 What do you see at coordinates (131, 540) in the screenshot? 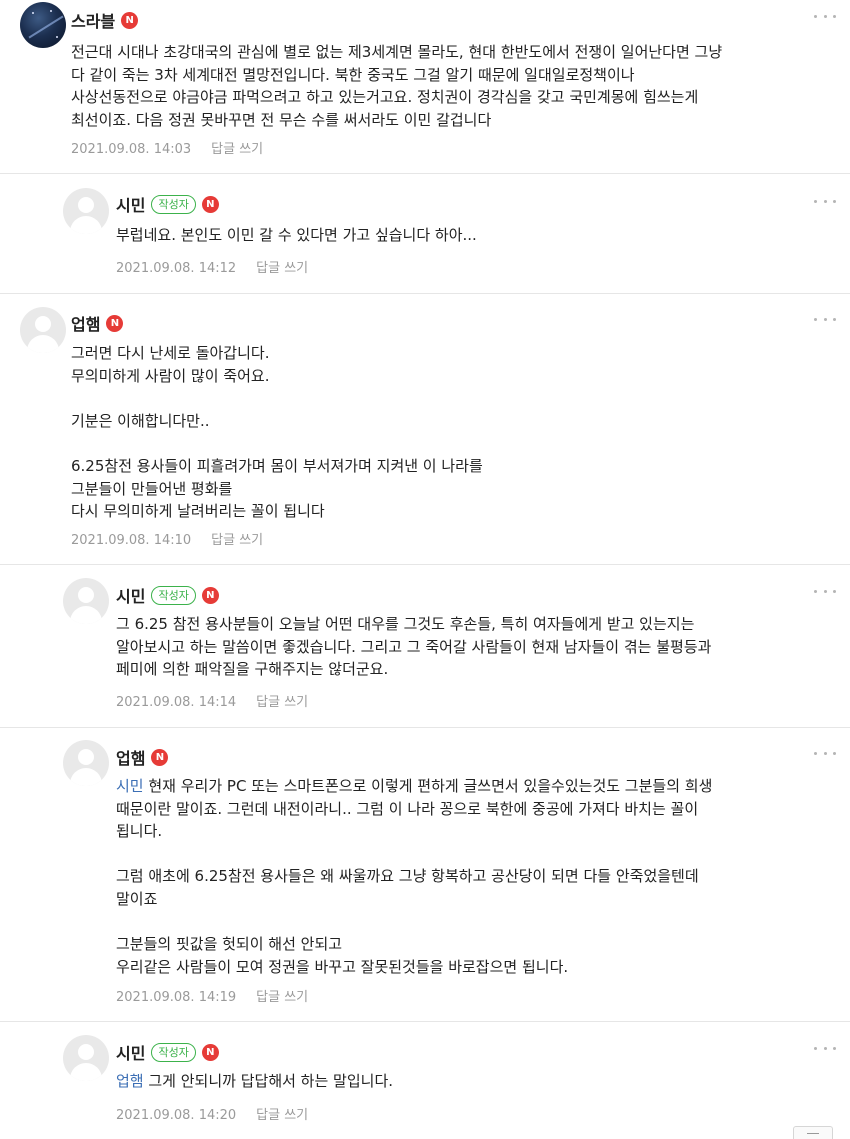
I see `comment-date: 2021.09.08. 14:10` at bounding box center [131, 540].